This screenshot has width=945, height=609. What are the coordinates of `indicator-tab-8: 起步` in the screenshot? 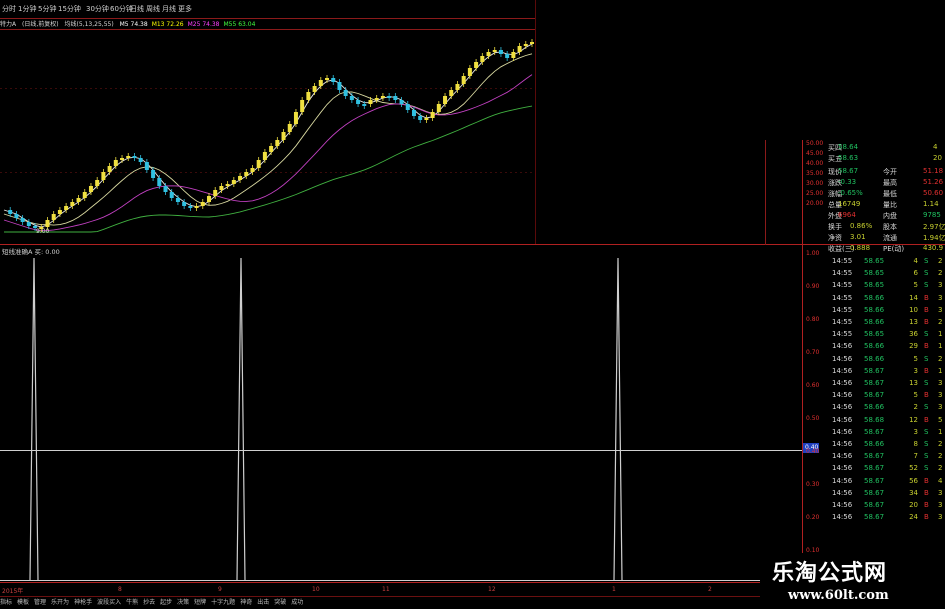 It's located at (166, 602).